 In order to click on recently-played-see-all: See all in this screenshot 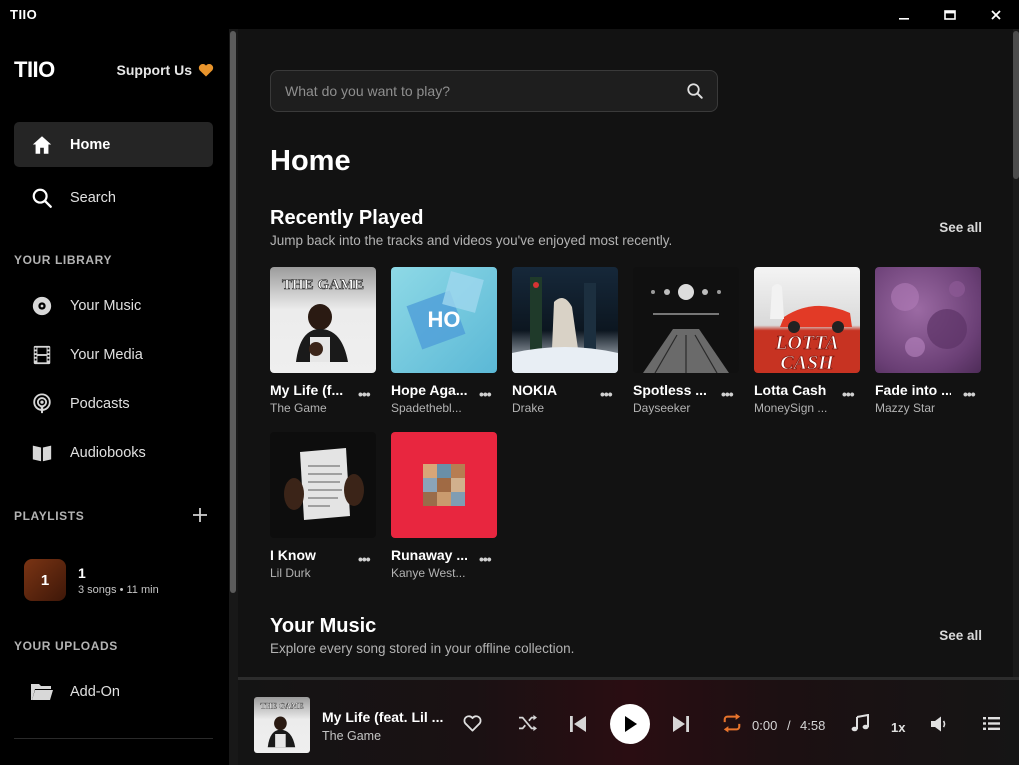, I will do `click(960, 227)`.